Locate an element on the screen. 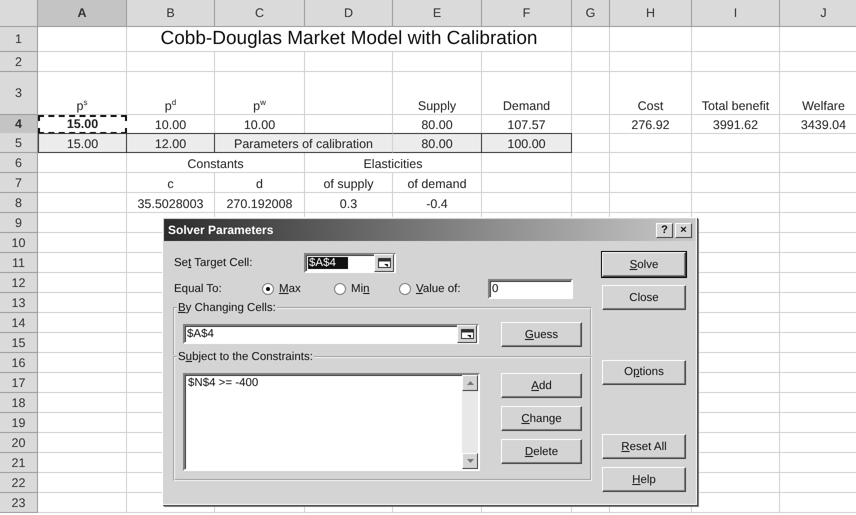 This screenshot has width=856, height=515. row-header: 15 is located at coordinates (19, 343).